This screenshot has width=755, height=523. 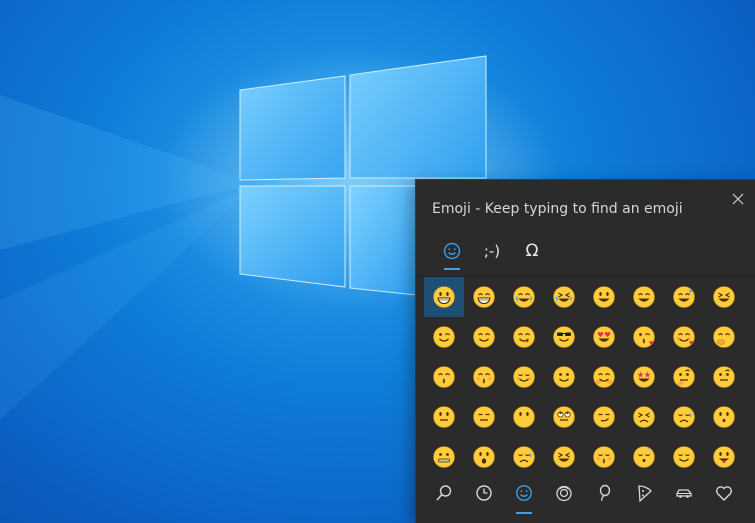 I want to click on sad-relieved-face-icon, so click(x=684, y=417).